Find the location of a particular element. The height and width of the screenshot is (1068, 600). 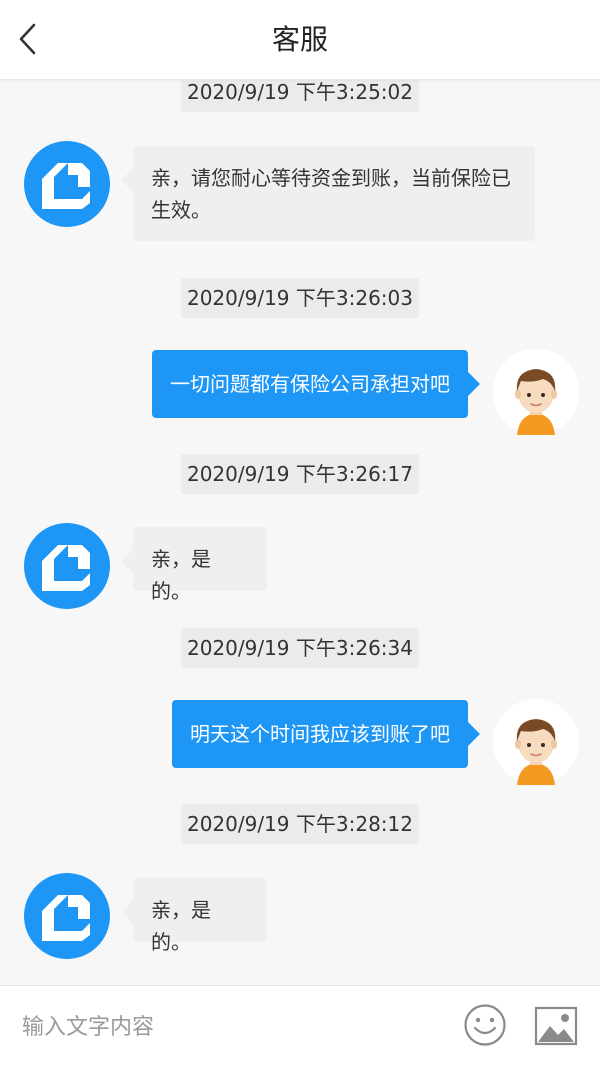

message-input-bar is located at coordinates (300, 1026).